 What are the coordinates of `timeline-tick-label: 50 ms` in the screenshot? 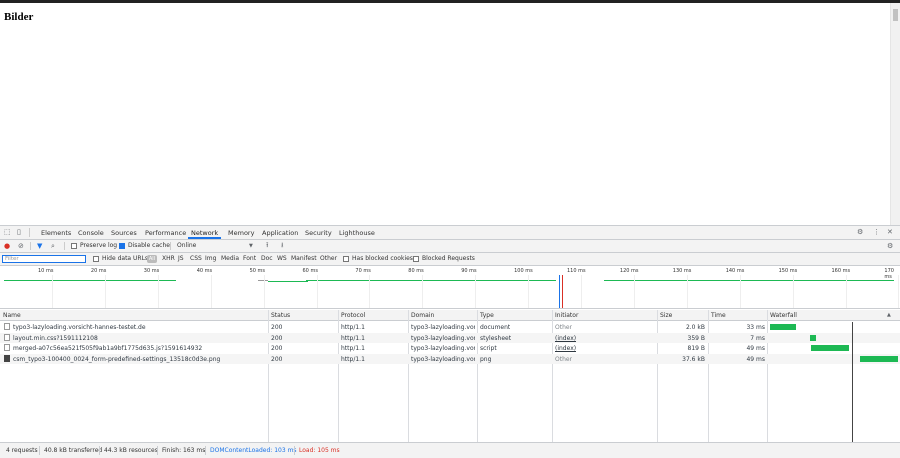 It's located at (257, 271).